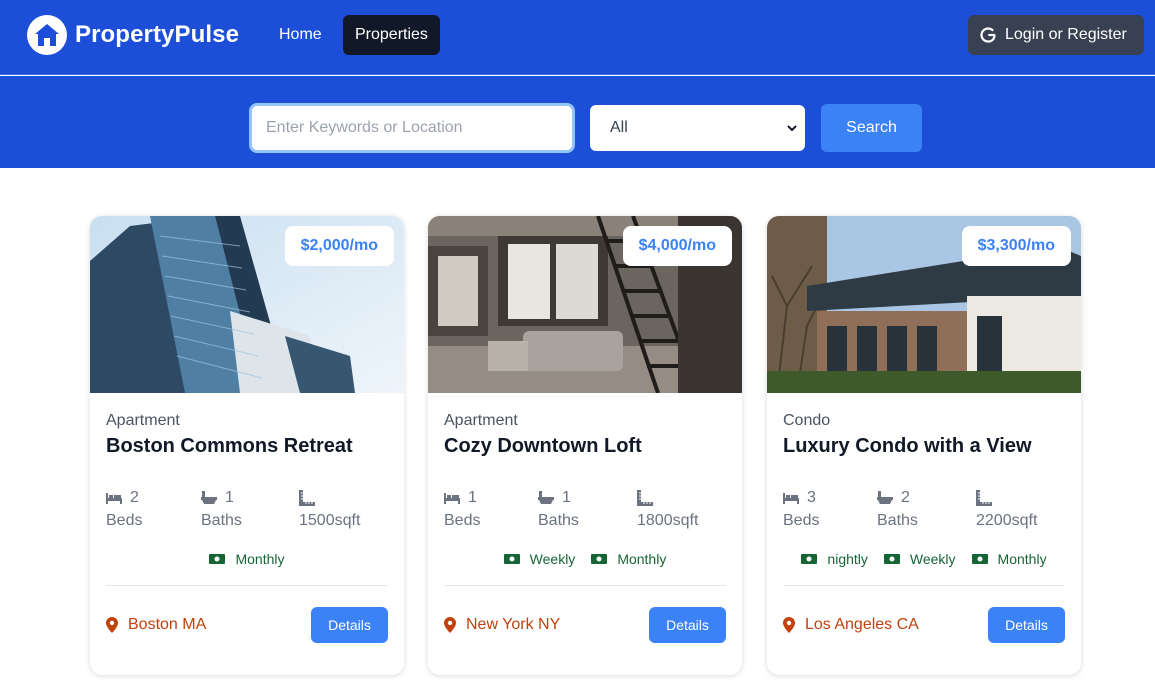 The width and height of the screenshot is (1155, 686). I want to click on search-button: Search, so click(871, 128).